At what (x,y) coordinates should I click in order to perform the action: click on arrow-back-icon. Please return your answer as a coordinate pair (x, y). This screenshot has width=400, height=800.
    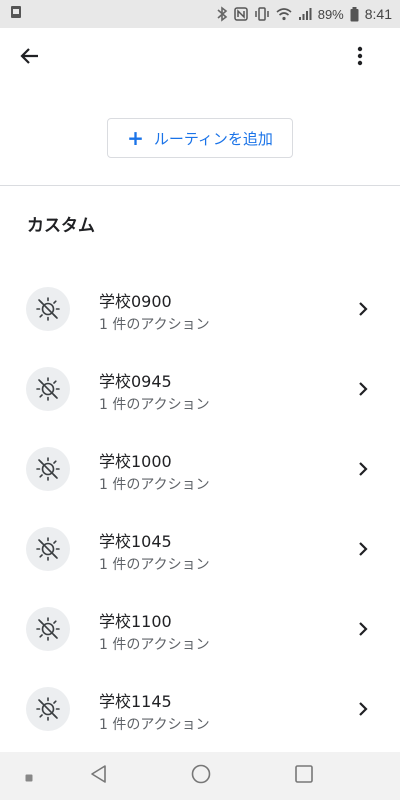
    Looking at the image, I should click on (30, 58).